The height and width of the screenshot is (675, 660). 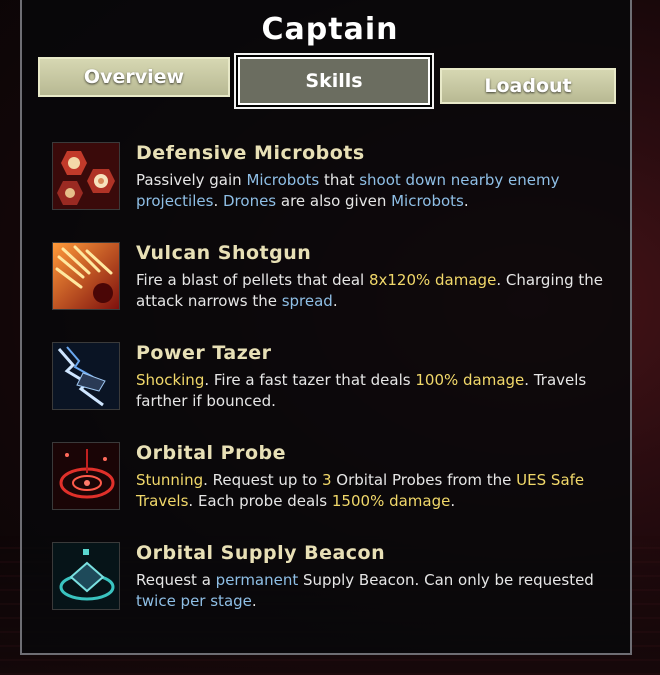 What do you see at coordinates (326, 480) in the screenshot?
I see `description-segment: 3` at bounding box center [326, 480].